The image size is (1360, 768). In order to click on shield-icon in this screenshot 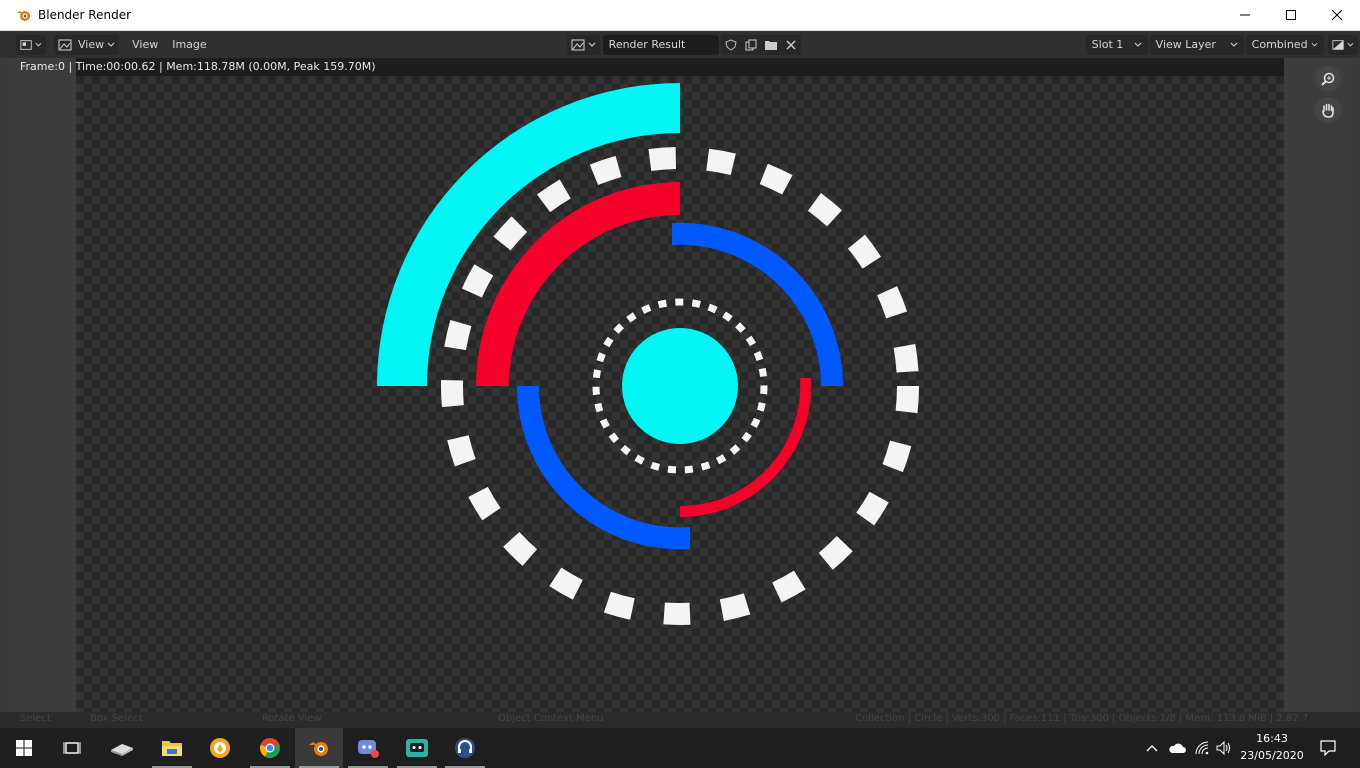, I will do `click(731, 44)`.